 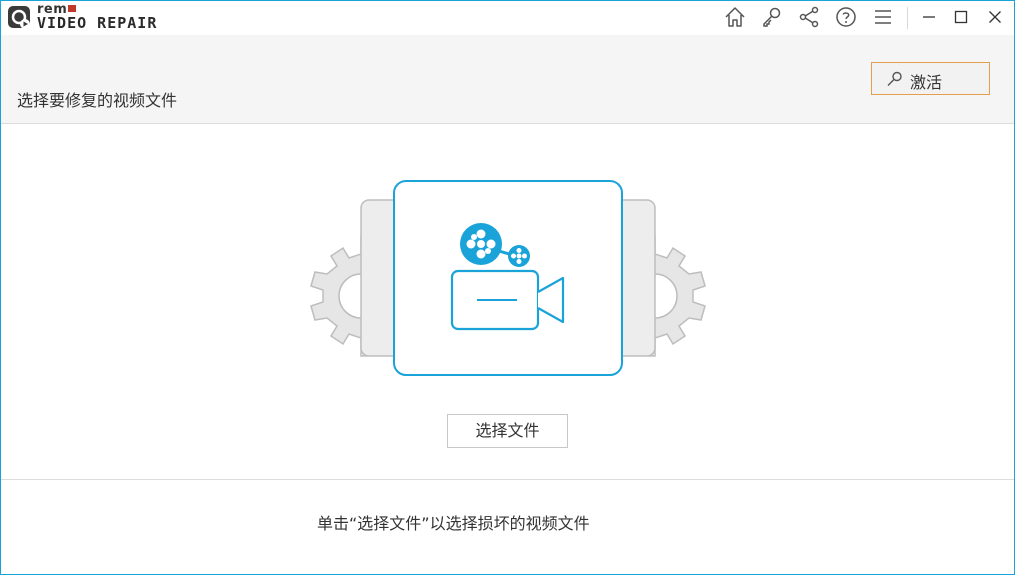 What do you see at coordinates (507, 431) in the screenshot?
I see `select-file-button: 选择文件` at bounding box center [507, 431].